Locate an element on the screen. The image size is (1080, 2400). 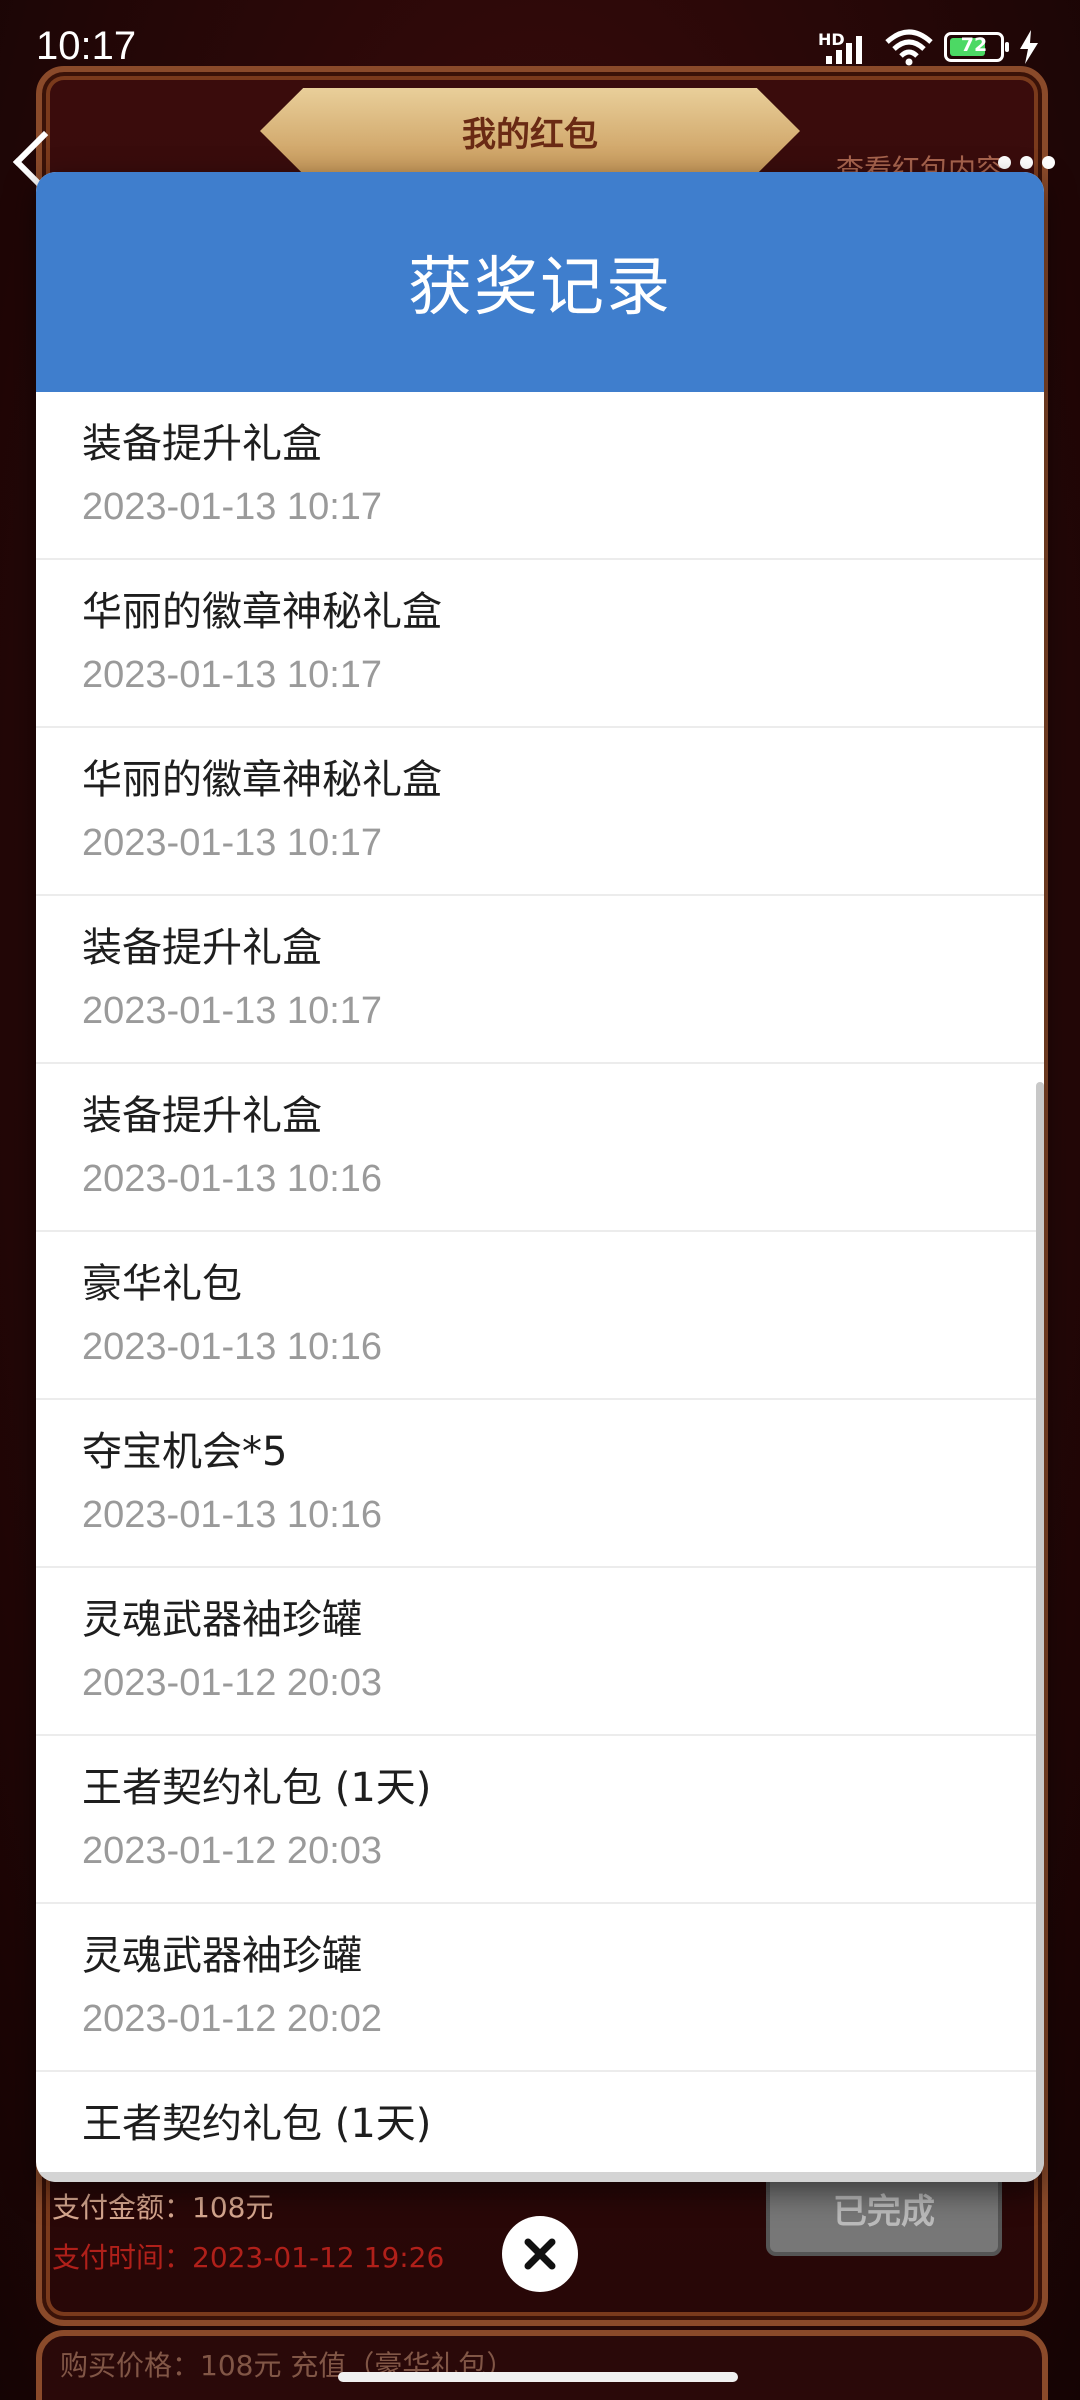
dialog-title: 获奖记录 is located at coordinates (540, 288).